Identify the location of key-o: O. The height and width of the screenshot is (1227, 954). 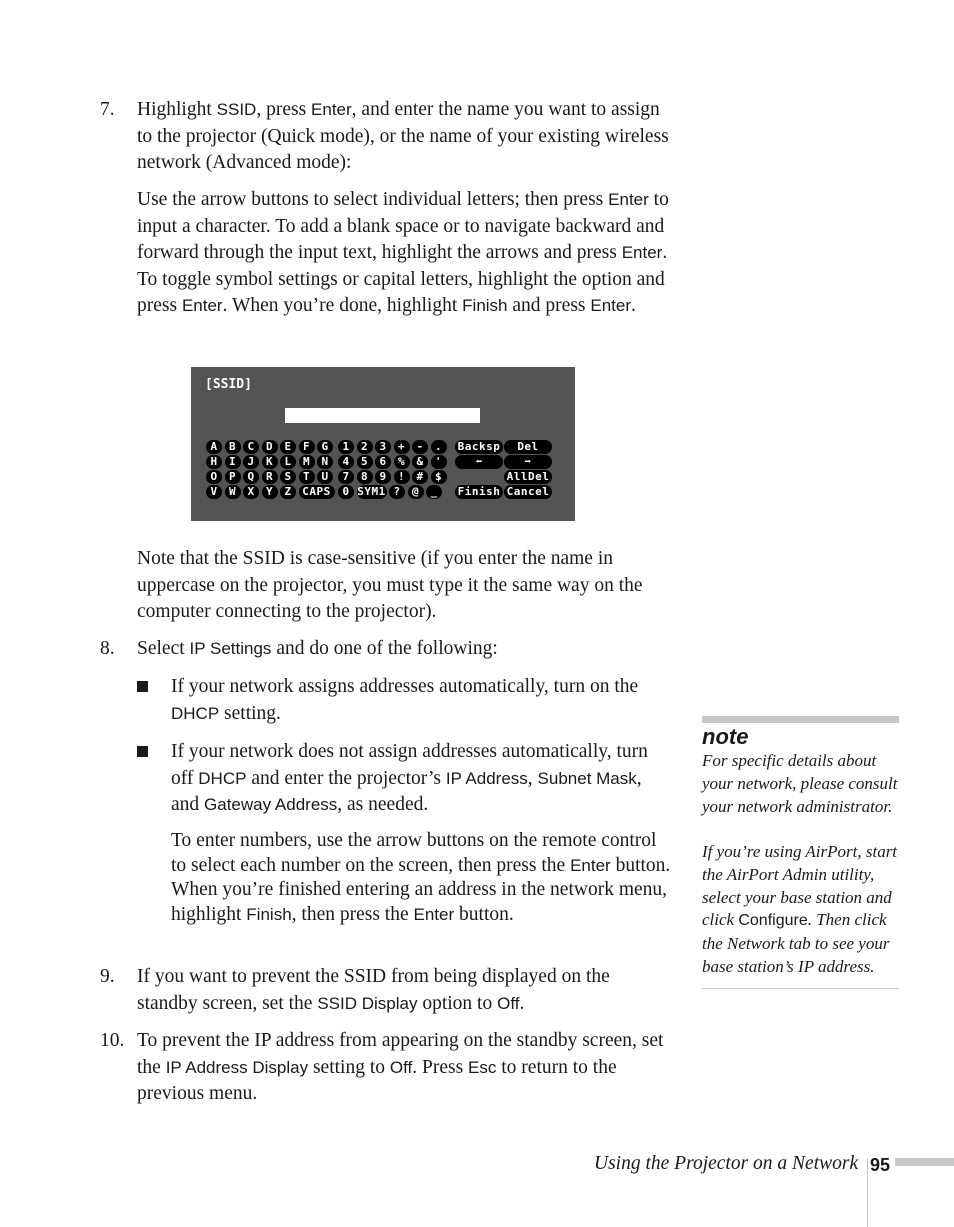
(214, 477).